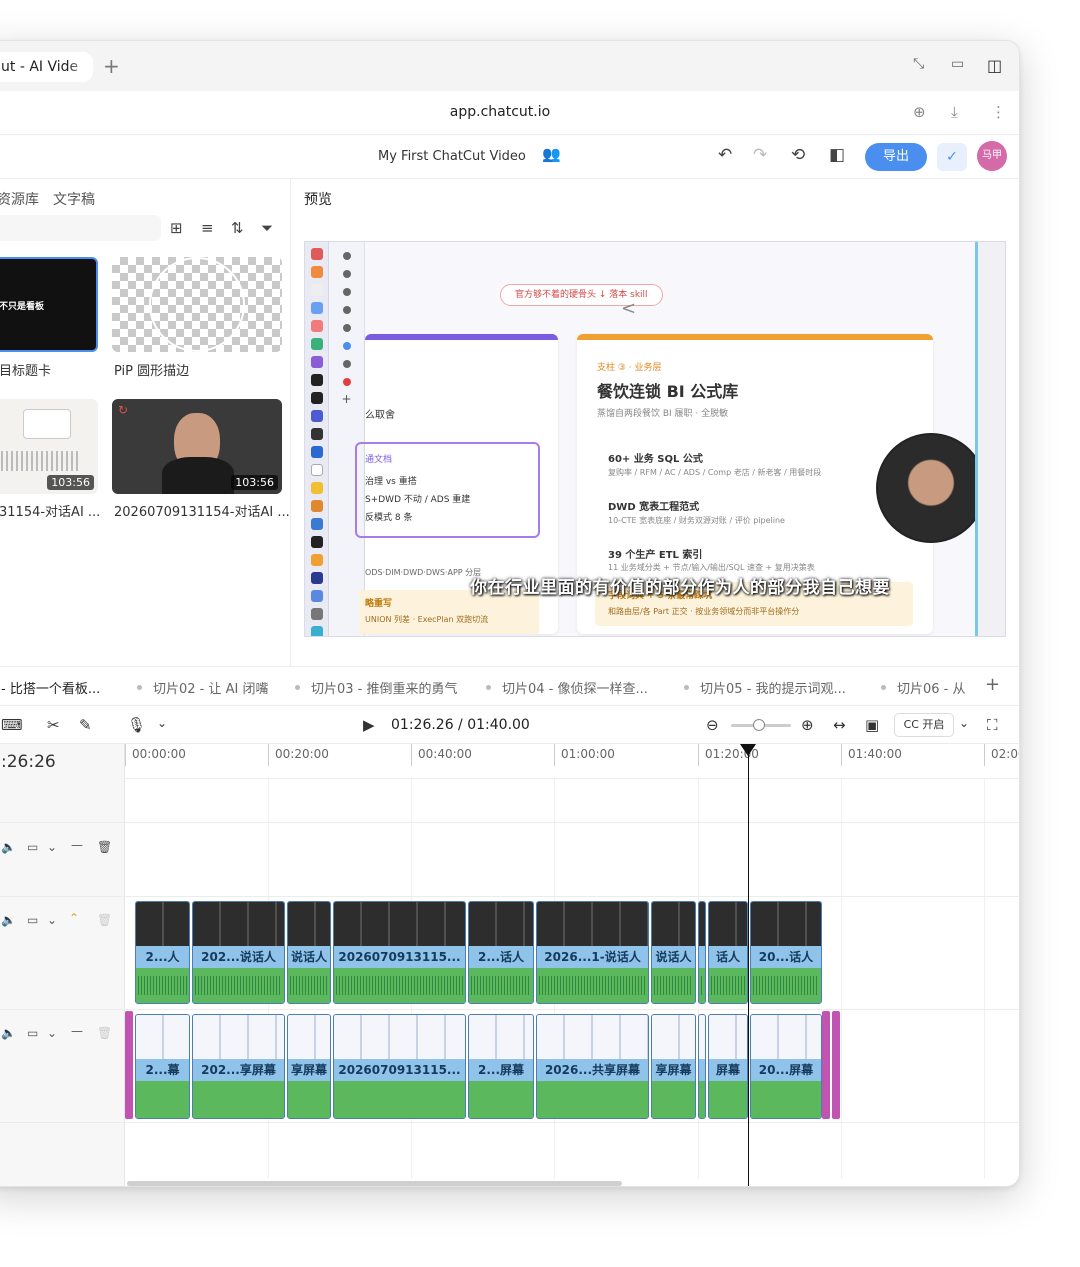  Describe the element at coordinates (452, 156) in the screenshot. I see `project-title: My First ChatCut Video` at that location.